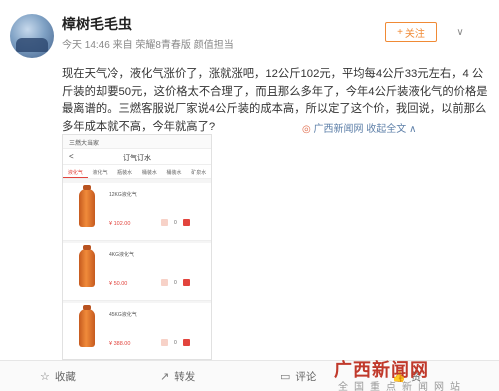 This screenshot has height=391, width=499. I want to click on comment-button: ▭ 评论, so click(298, 376).